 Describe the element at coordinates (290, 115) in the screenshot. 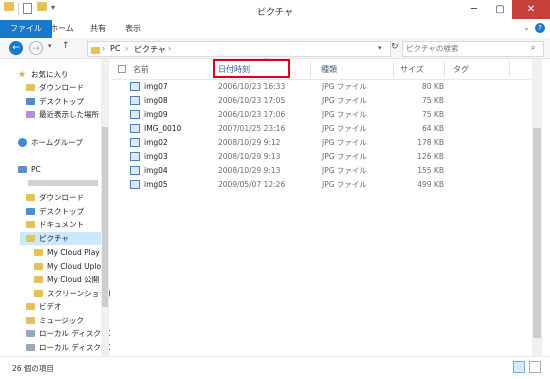

I see `file-row: img09 2006/10/23 17:06 JPG ファイル 75 KB` at that location.